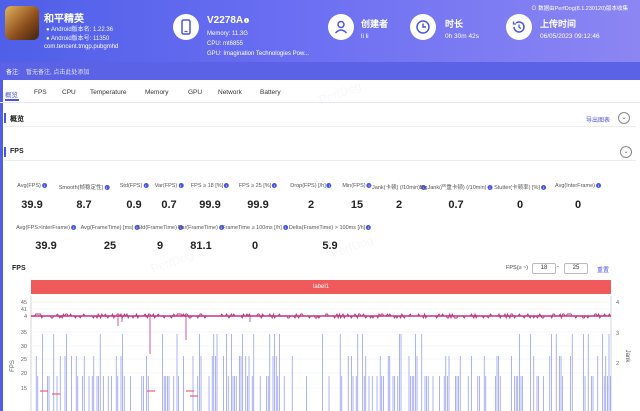  I want to click on y-tick-label: 15, so click(24, 389).